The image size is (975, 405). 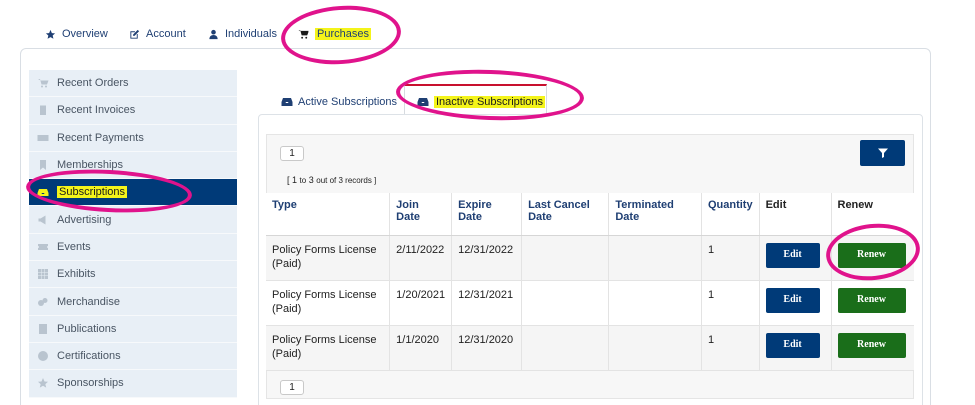 What do you see at coordinates (421, 214) in the screenshot?
I see `header-join-date: Join Date` at bounding box center [421, 214].